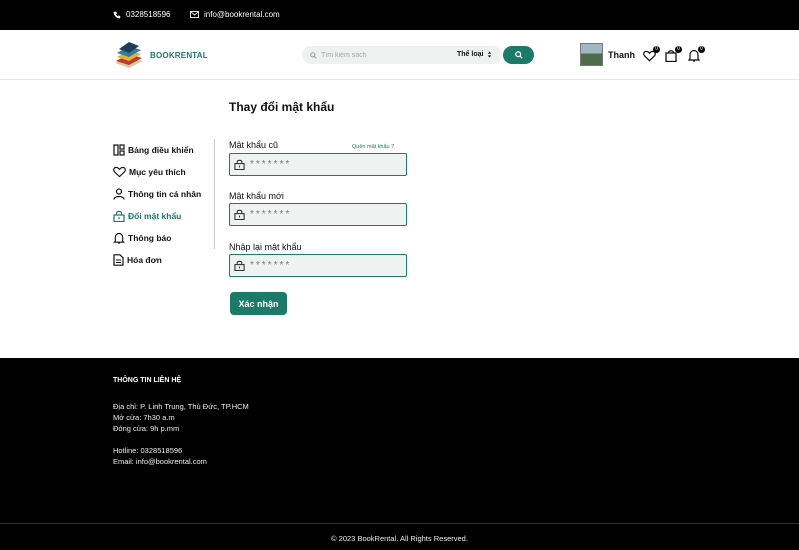 The image size is (799, 550). I want to click on sidebar-item-label: Thông tin cá nhân, so click(165, 194).